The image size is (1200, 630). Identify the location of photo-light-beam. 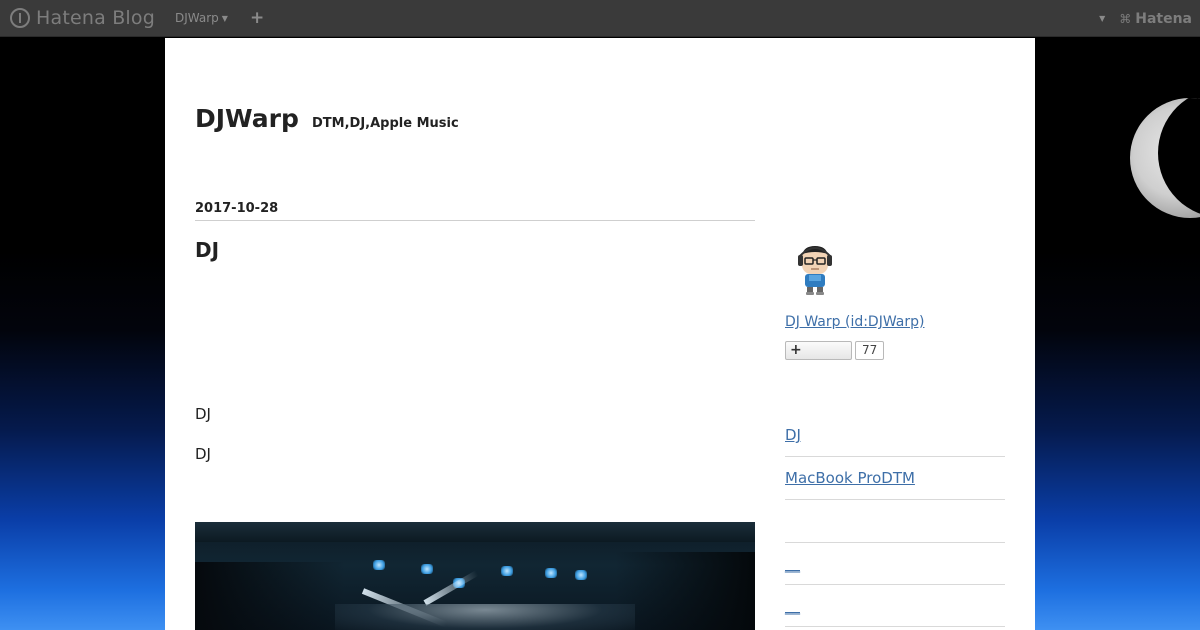
(451, 588).